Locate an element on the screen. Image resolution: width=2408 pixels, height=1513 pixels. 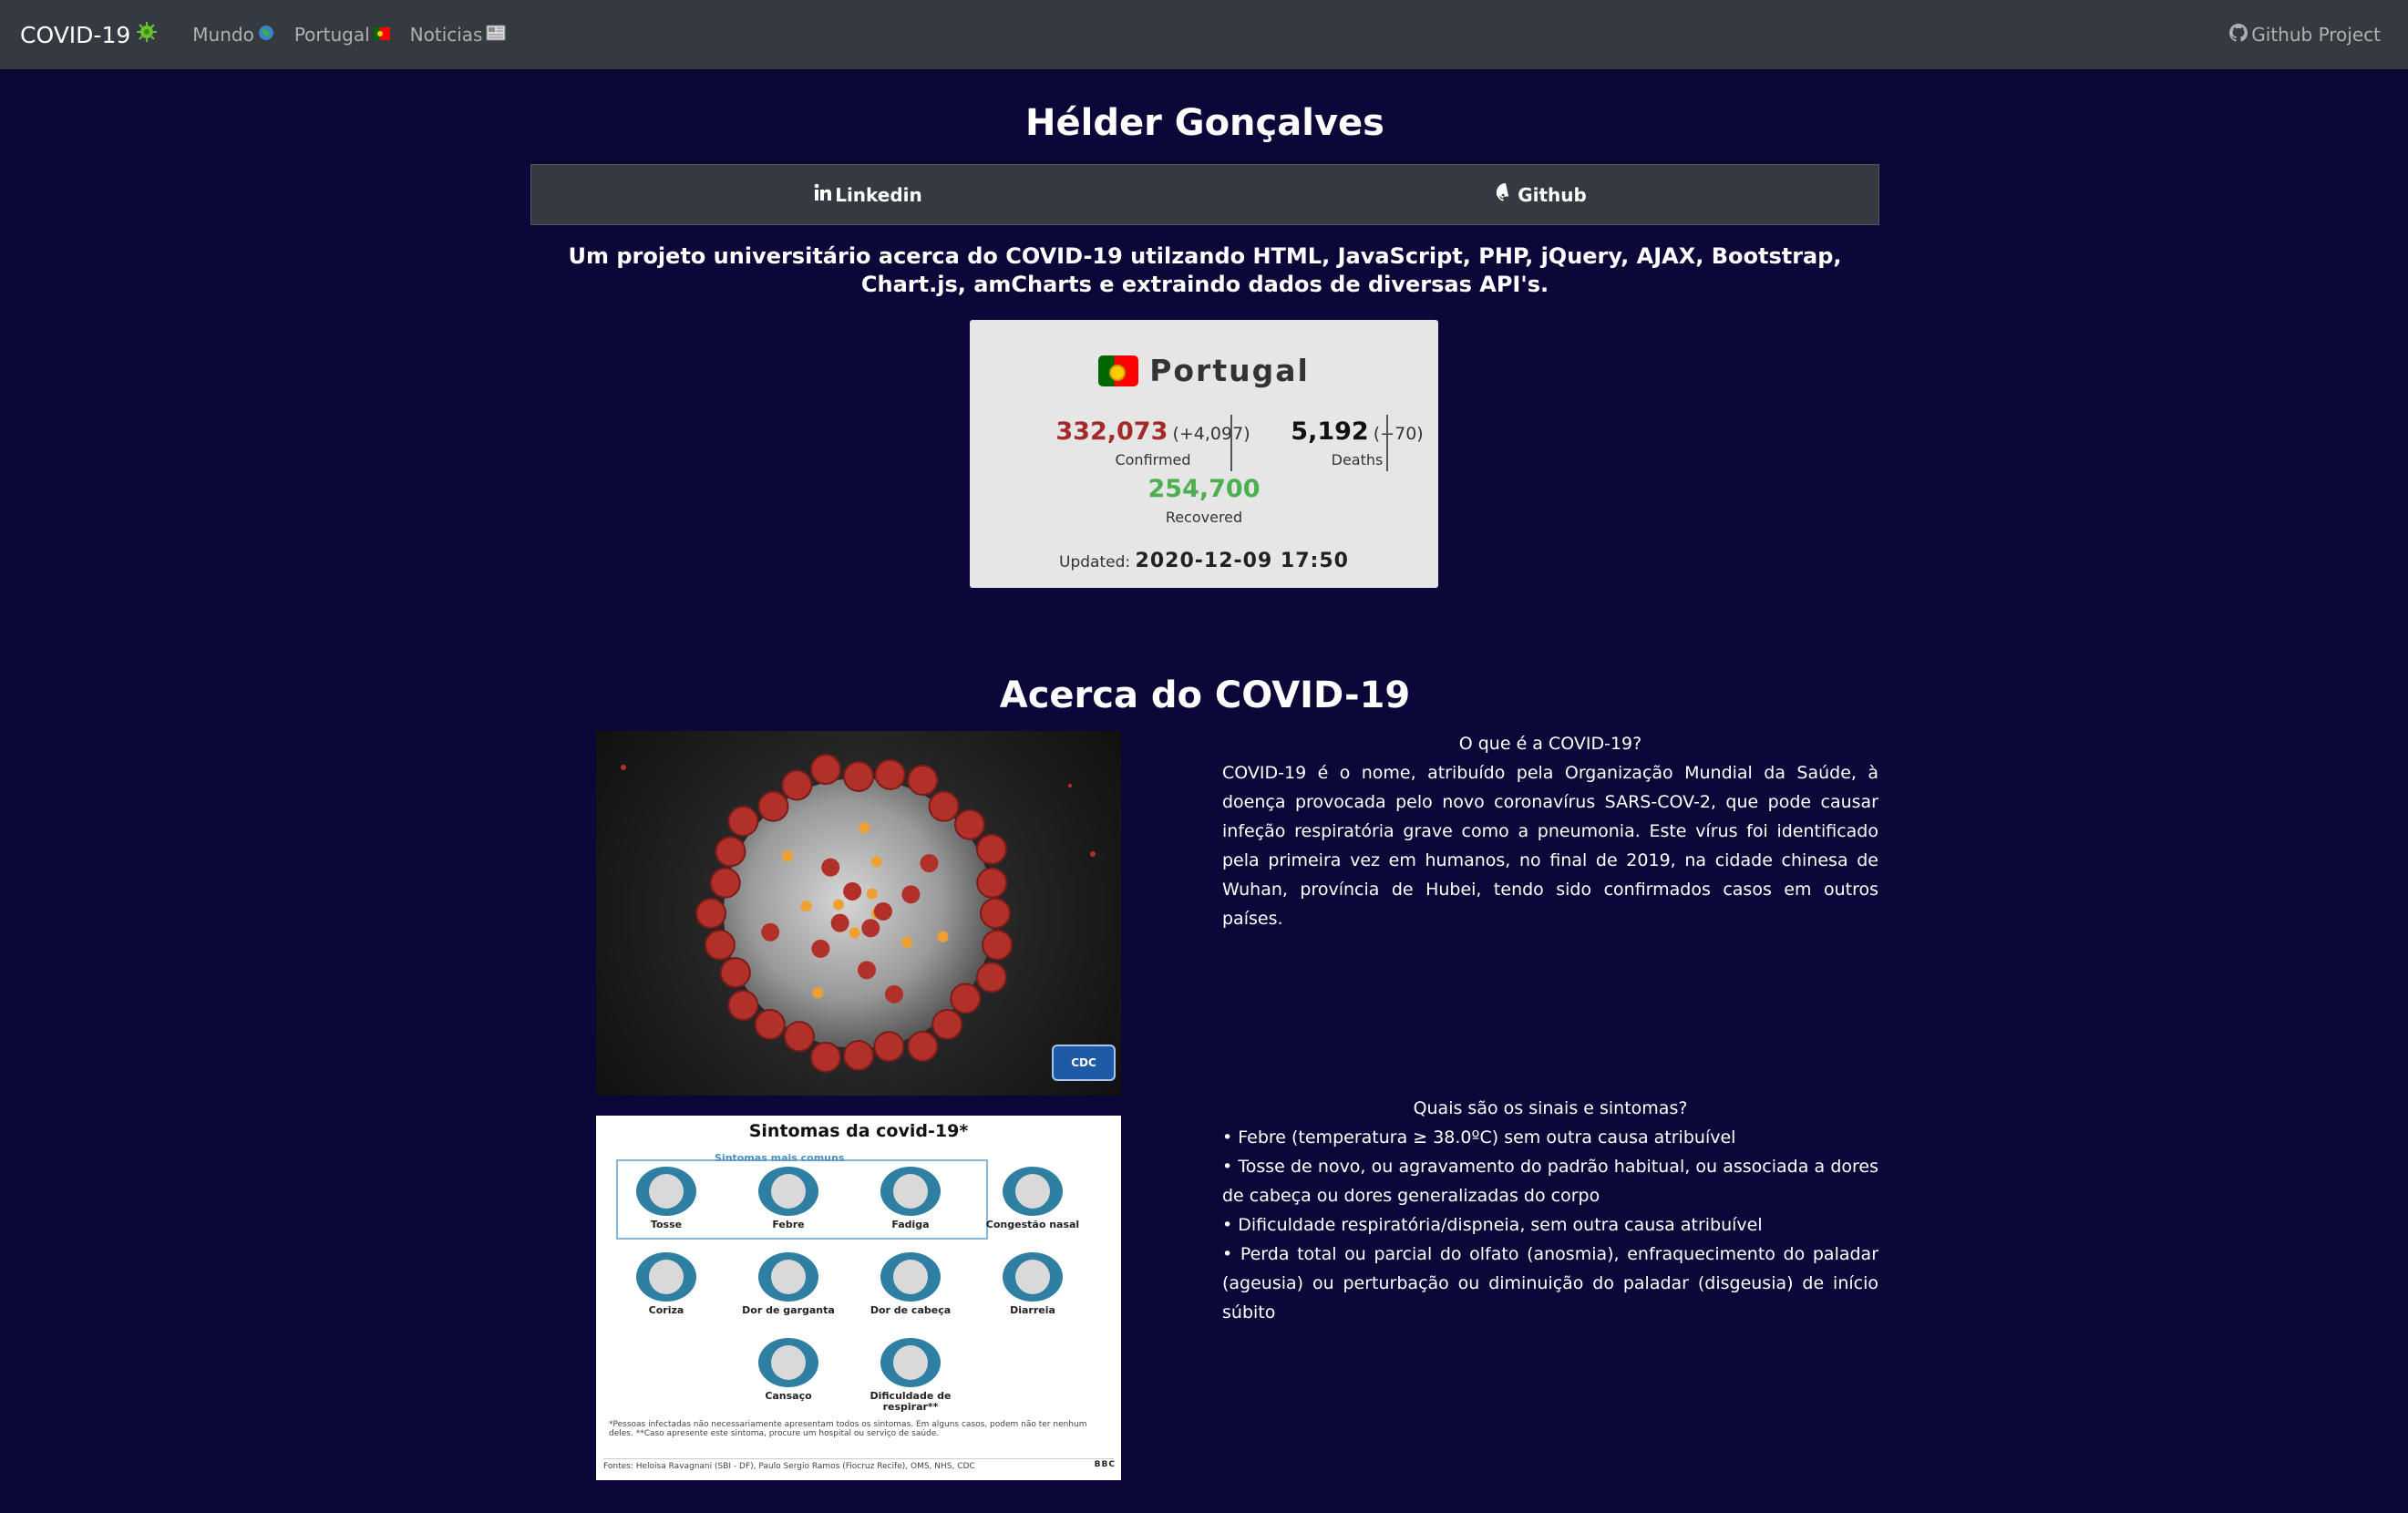
symptom-label: Dificuldade de respirar** is located at coordinates (911, 1401).